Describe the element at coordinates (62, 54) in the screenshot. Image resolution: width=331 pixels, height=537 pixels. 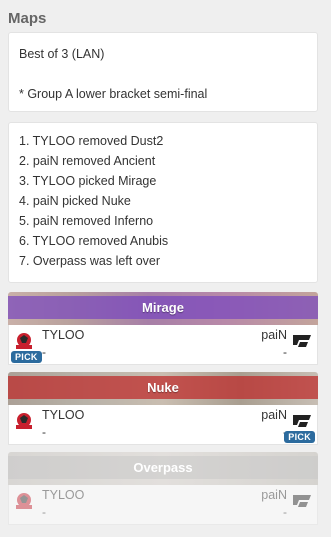
I see `match-format: Best of 3 (LAN)` at that location.